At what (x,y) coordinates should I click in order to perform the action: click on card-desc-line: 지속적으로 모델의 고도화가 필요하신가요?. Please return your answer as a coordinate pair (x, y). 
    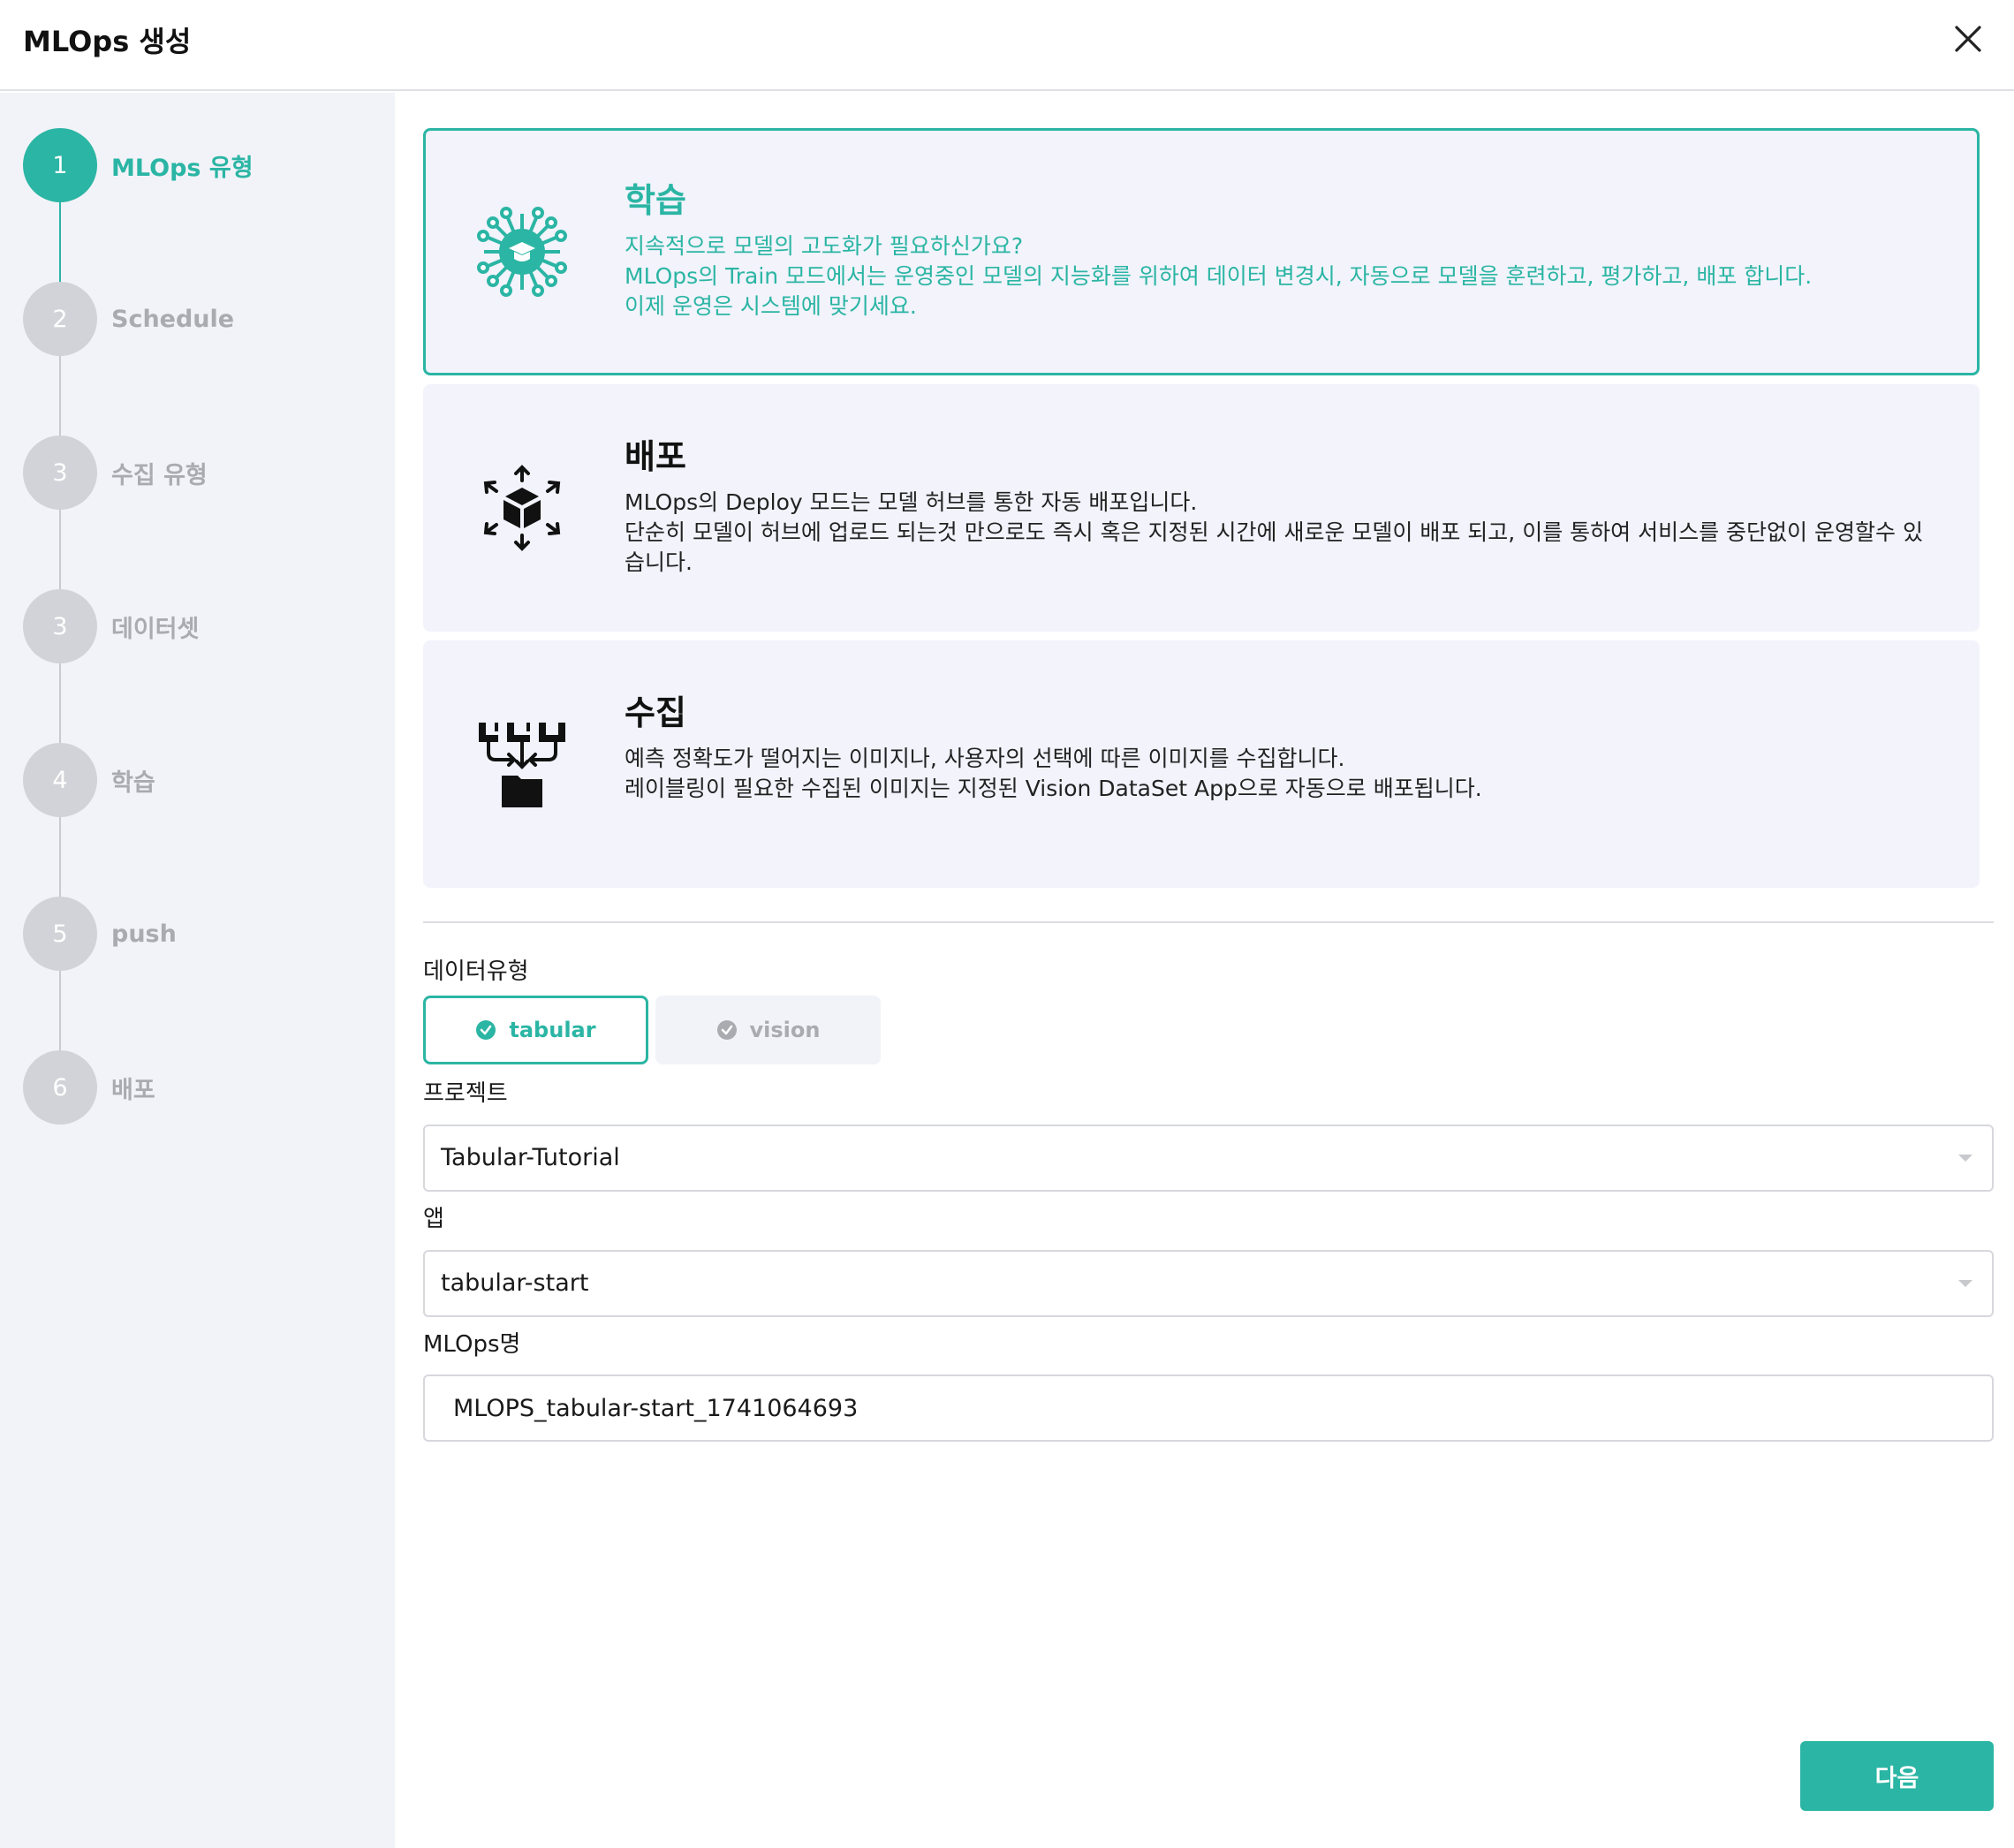
    Looking at the image, I should click on (824, 246).